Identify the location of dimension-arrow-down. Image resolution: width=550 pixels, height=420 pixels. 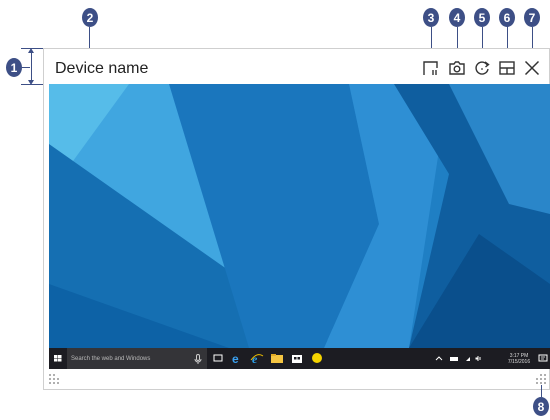
(31, 82).